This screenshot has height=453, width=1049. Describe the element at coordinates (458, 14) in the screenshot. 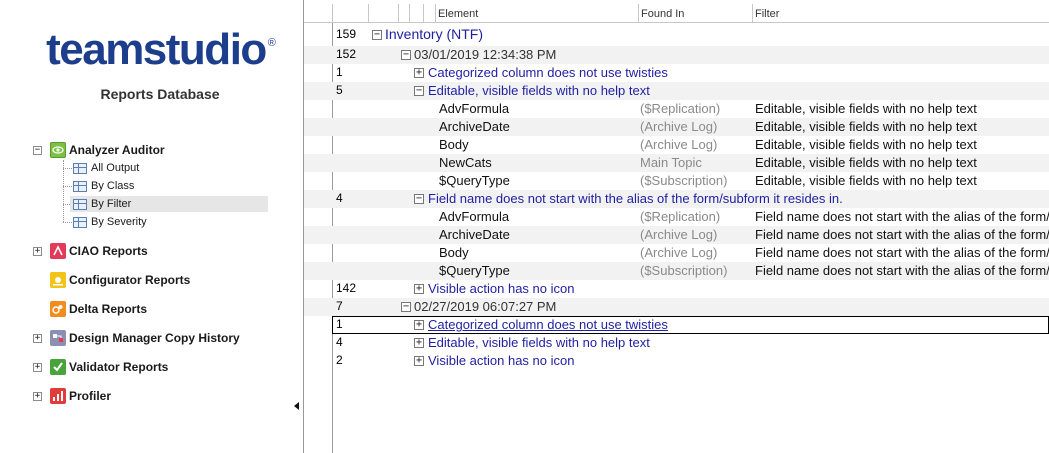

I see `column-header-element: Element` at that location.